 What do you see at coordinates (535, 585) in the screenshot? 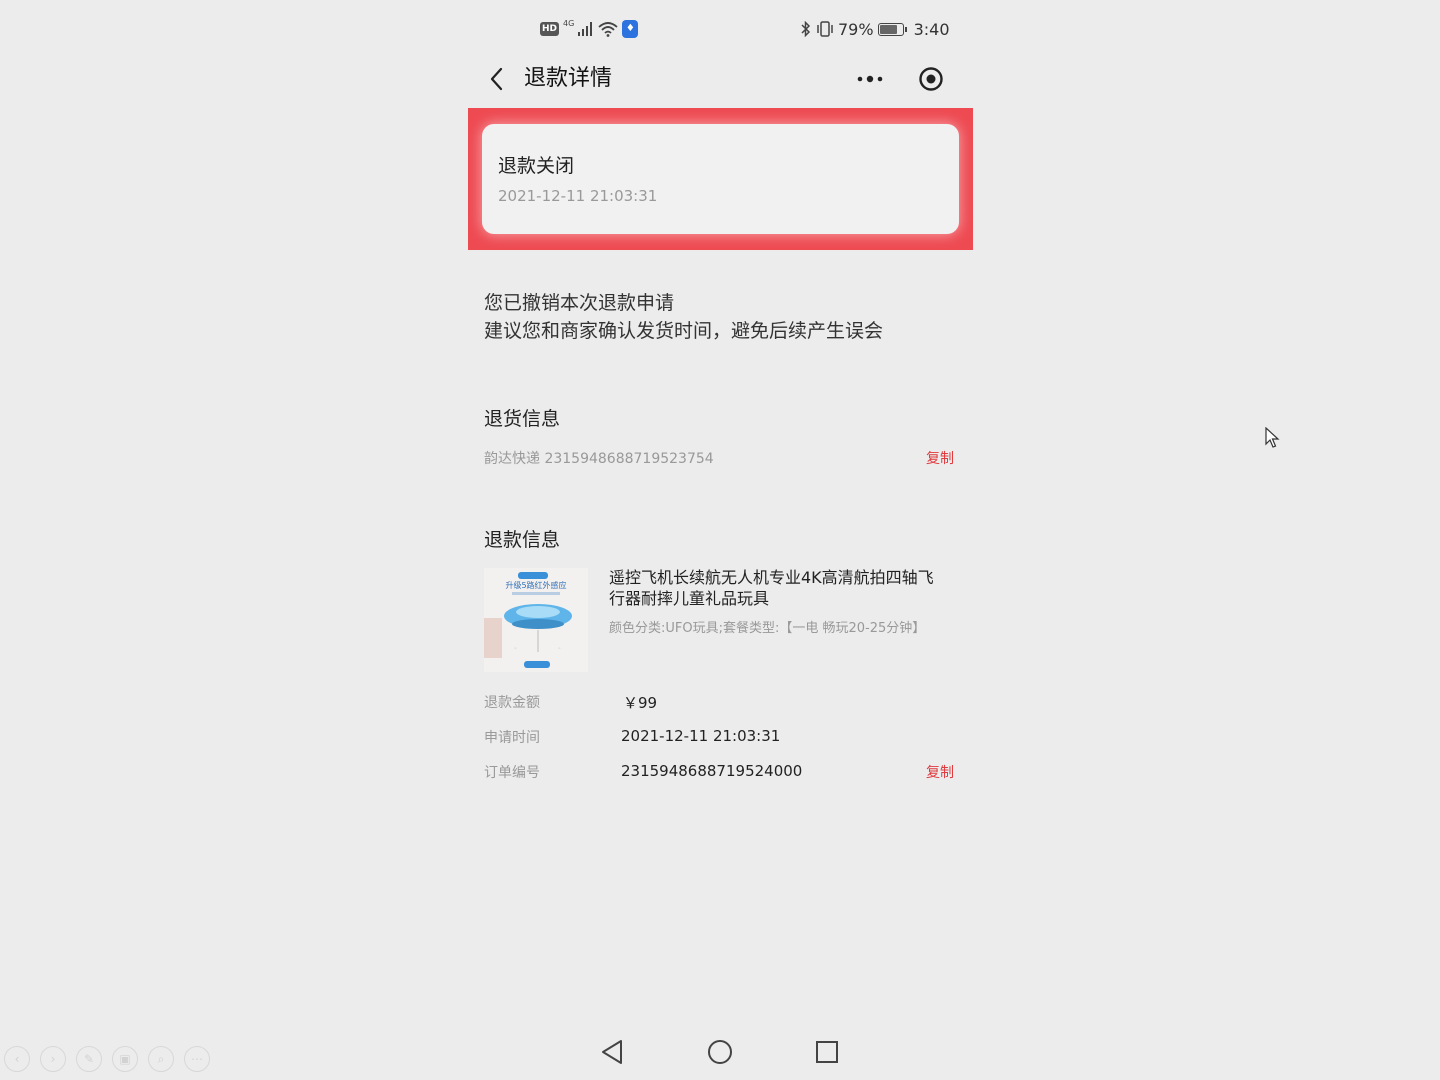
I see `product-image-caption: 升级5路红外感应` at bounding box center [535, 585].